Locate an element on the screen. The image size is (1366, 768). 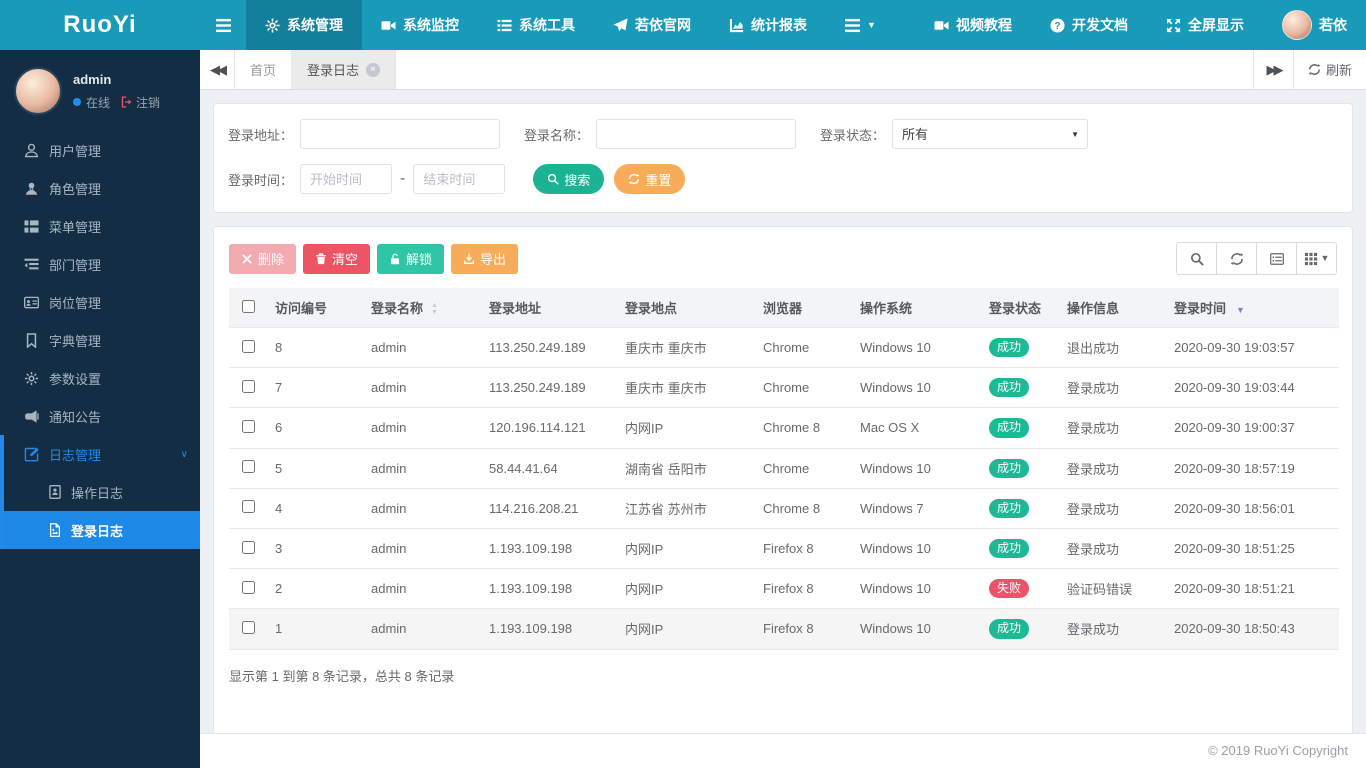
search-button: 搜索 is located at coordinates (569, 179).